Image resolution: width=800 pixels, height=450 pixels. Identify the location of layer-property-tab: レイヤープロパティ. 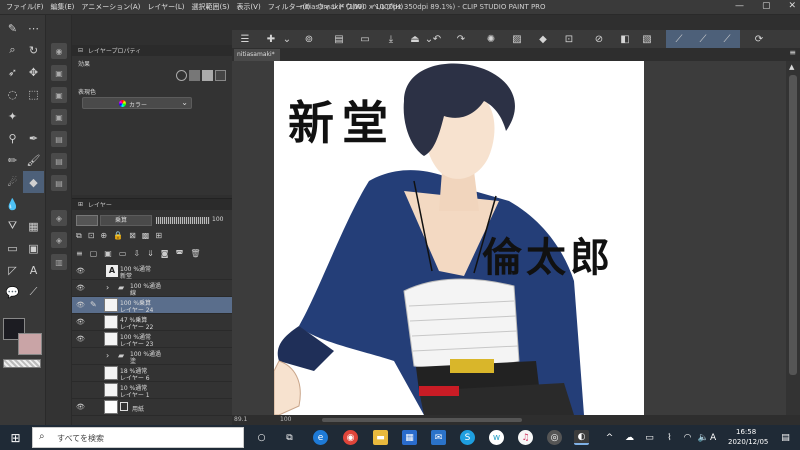
(114, 50).